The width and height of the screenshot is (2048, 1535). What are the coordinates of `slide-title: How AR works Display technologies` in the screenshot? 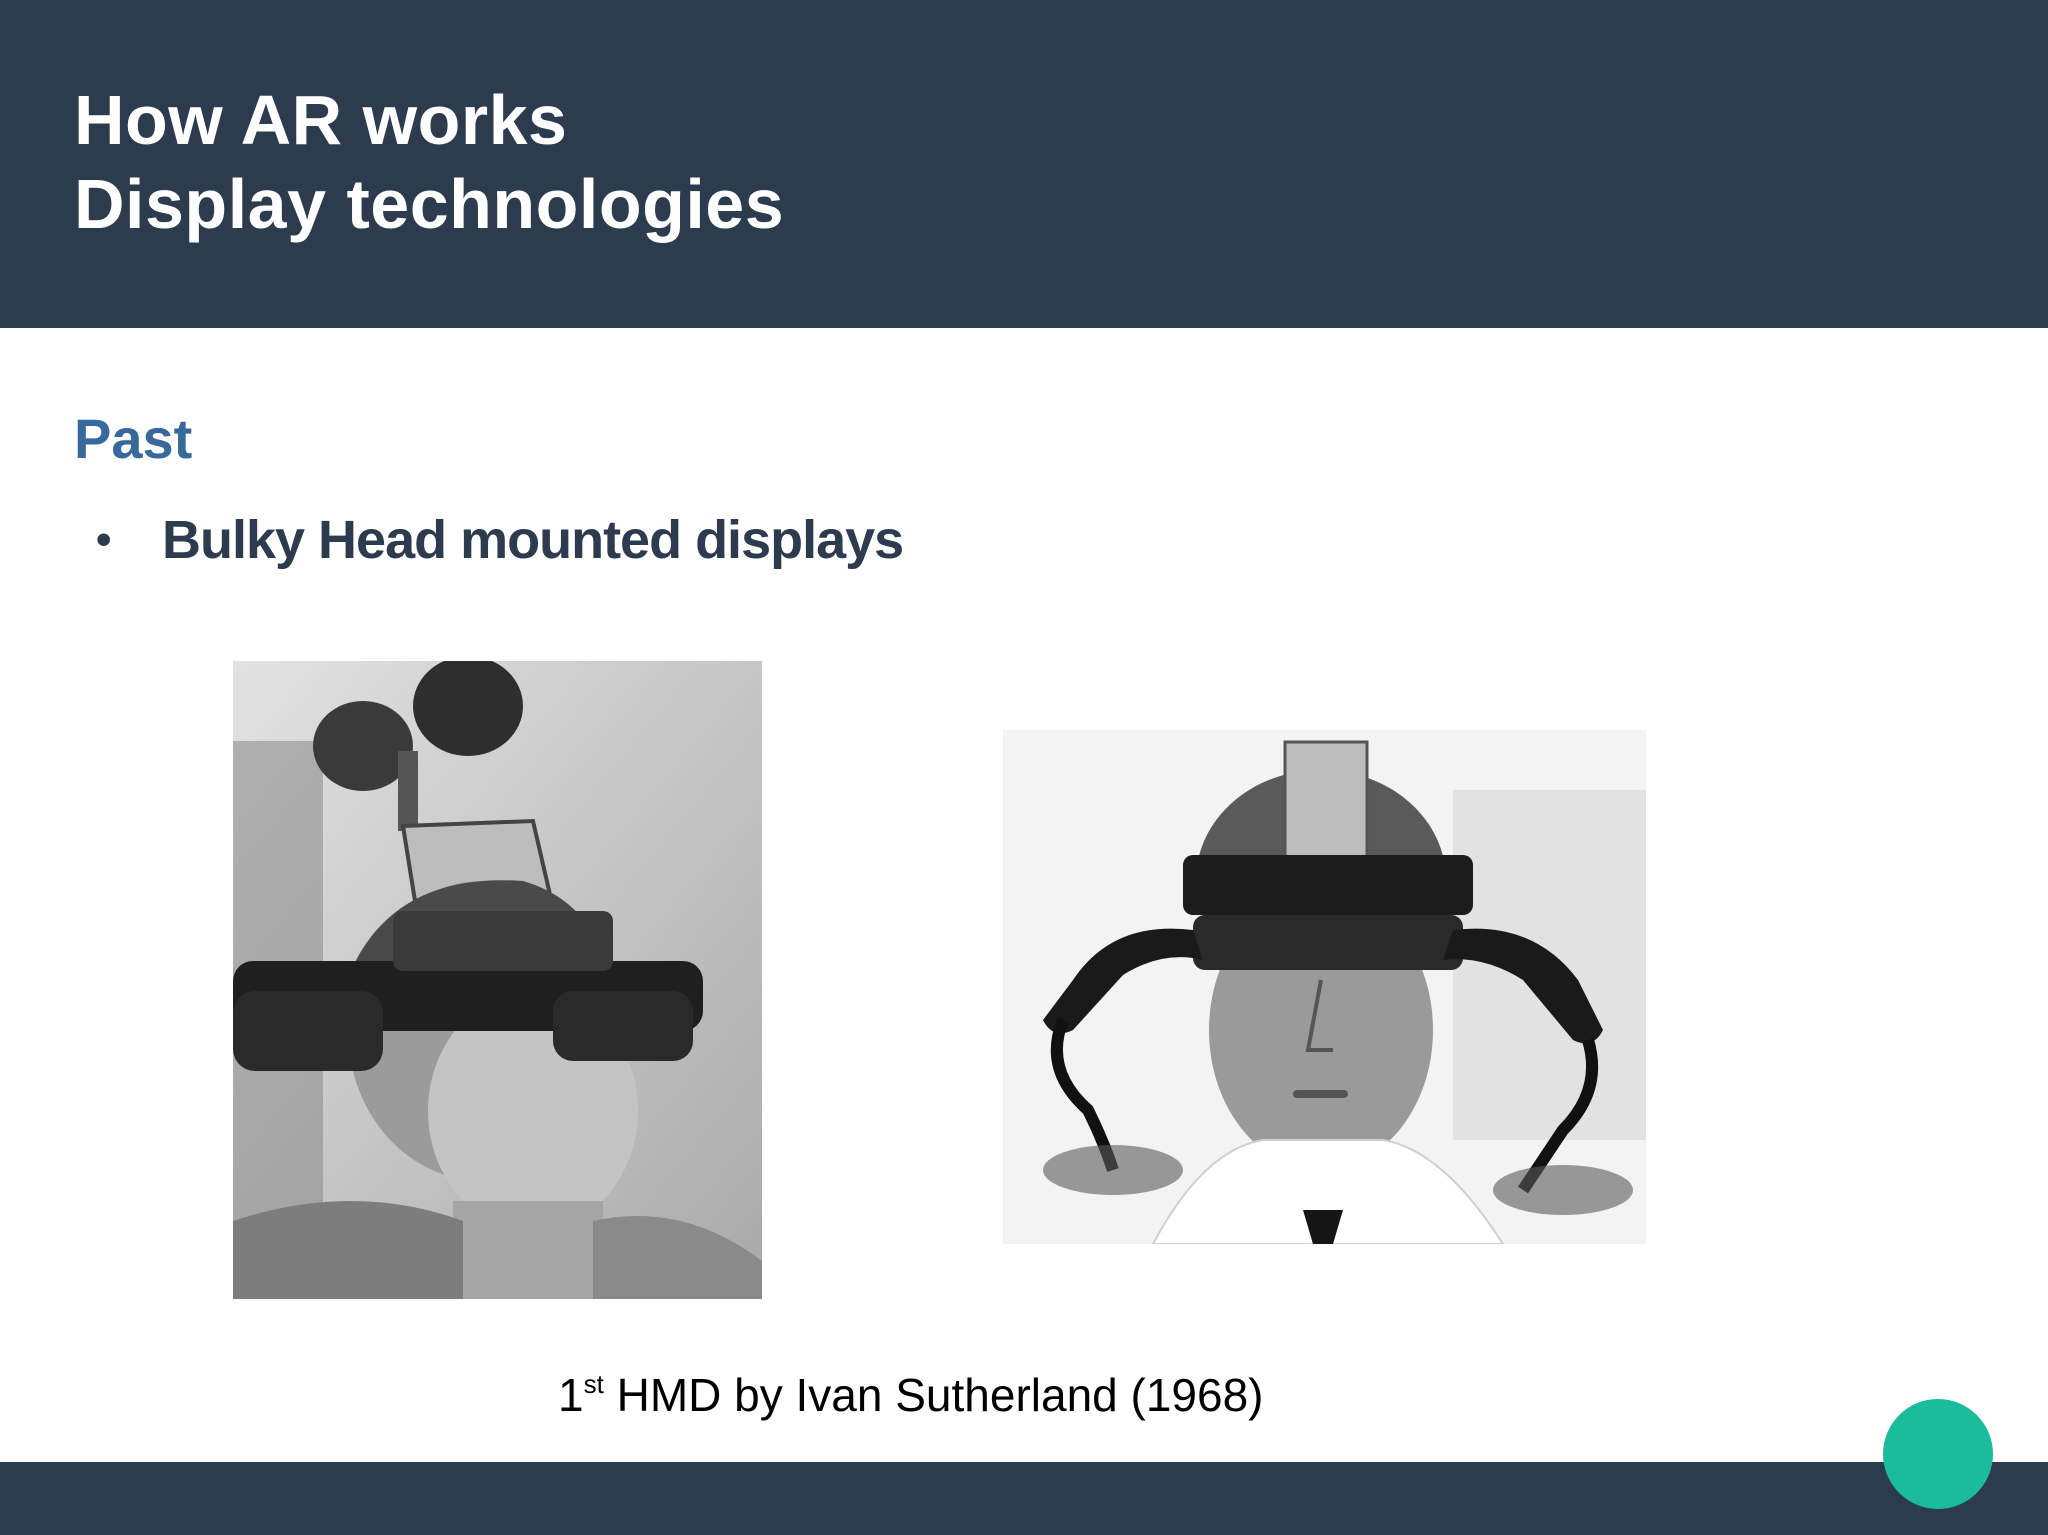 It's located at (429, 162).